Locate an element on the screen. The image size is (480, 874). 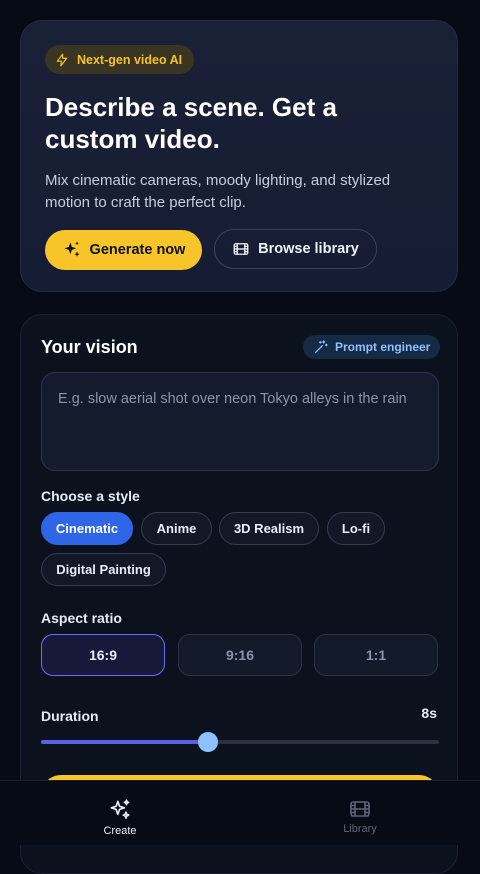
vision-title: Your vision is located at coordinates (89, 347).